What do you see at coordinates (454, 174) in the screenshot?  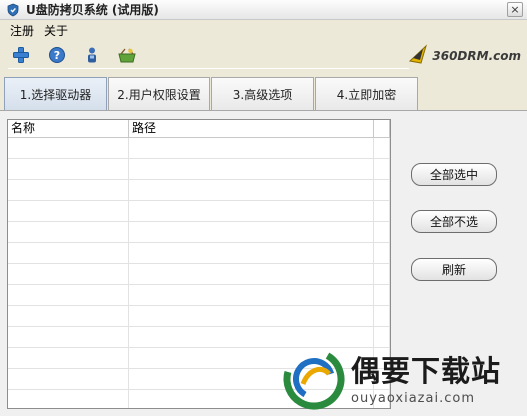 I see `select-all-button: 全部选中` at bounding box center [454, 174].